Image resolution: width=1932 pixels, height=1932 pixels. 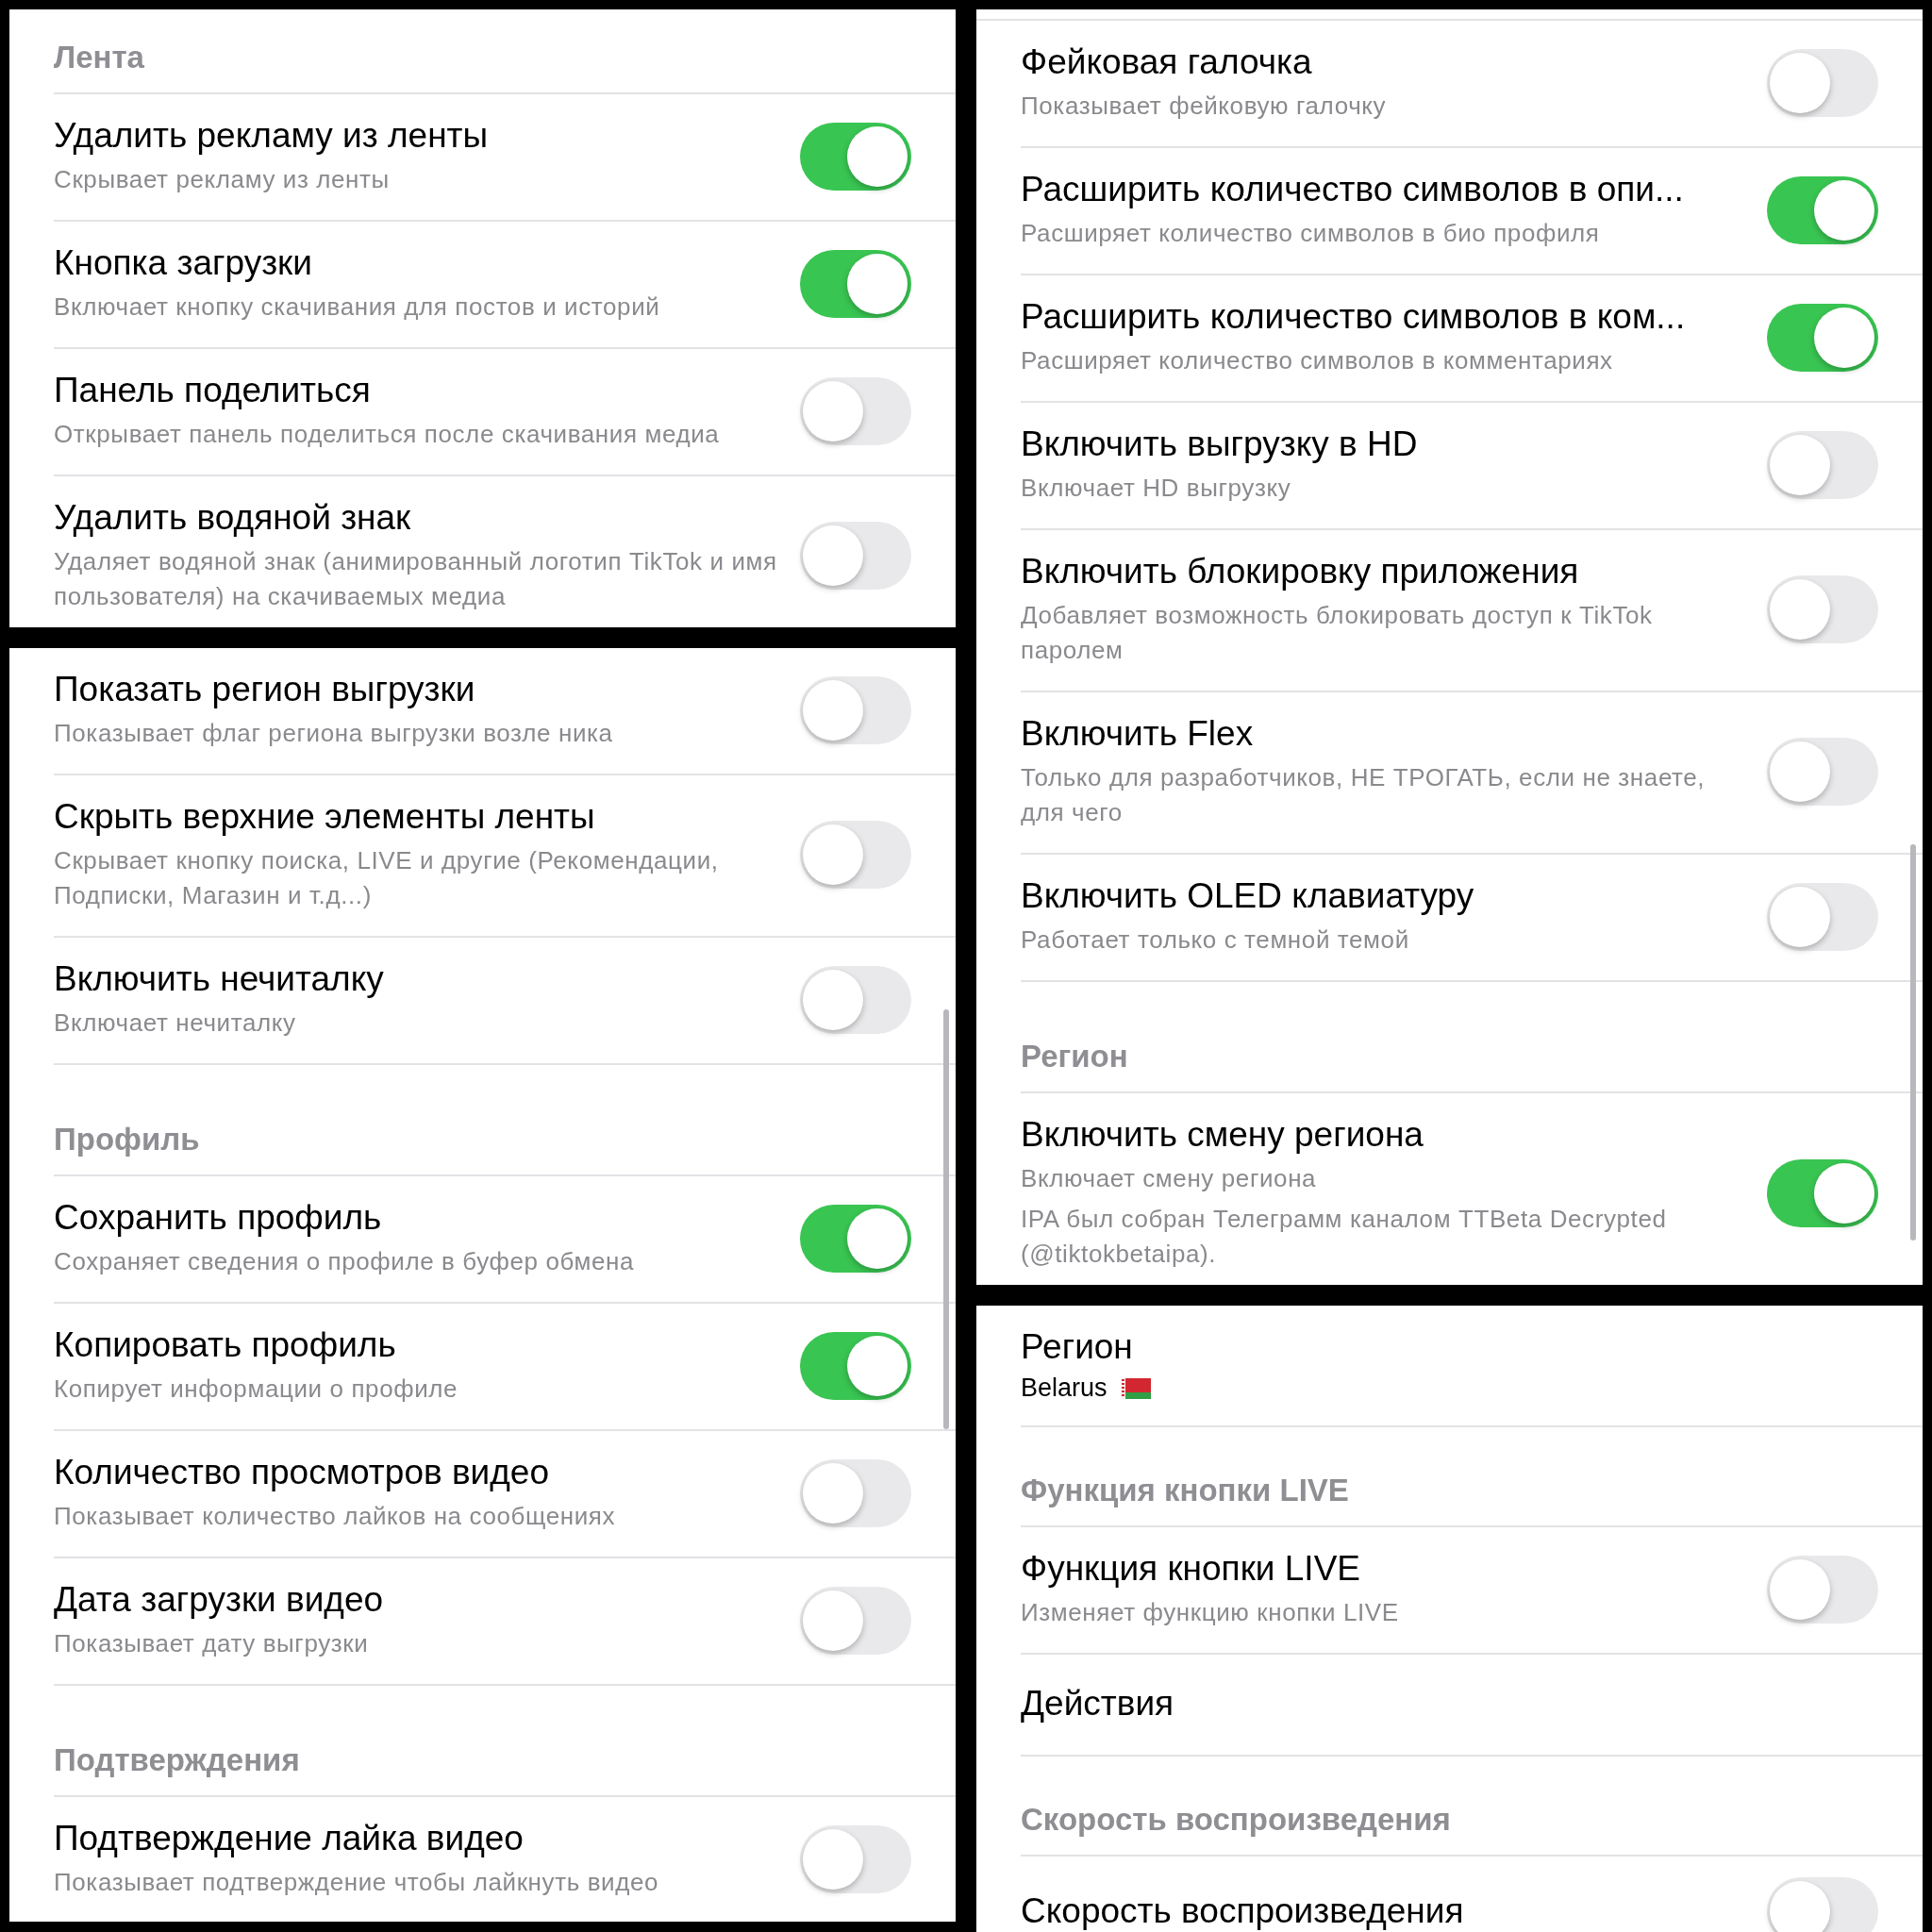 What do you see at coordinates (345, 1261) in the screenshot?
I see `setting-description: Сохраняет сведения о профиле в буфер обмена` at bounding box center [345, 1261].